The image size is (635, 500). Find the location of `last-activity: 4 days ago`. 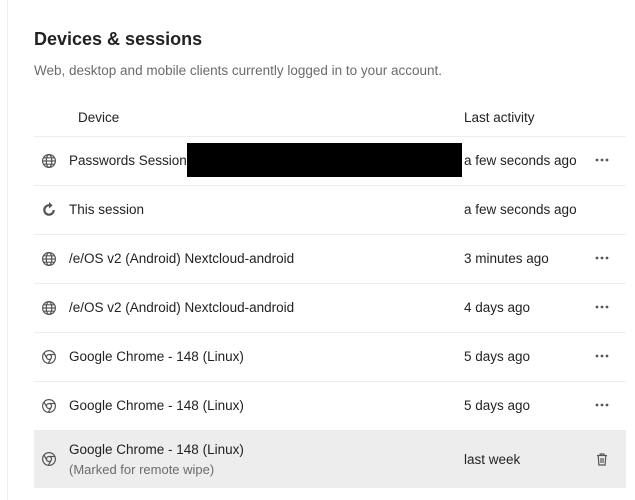

last-activity: 4 days ago is located at coordinates (497, 307).